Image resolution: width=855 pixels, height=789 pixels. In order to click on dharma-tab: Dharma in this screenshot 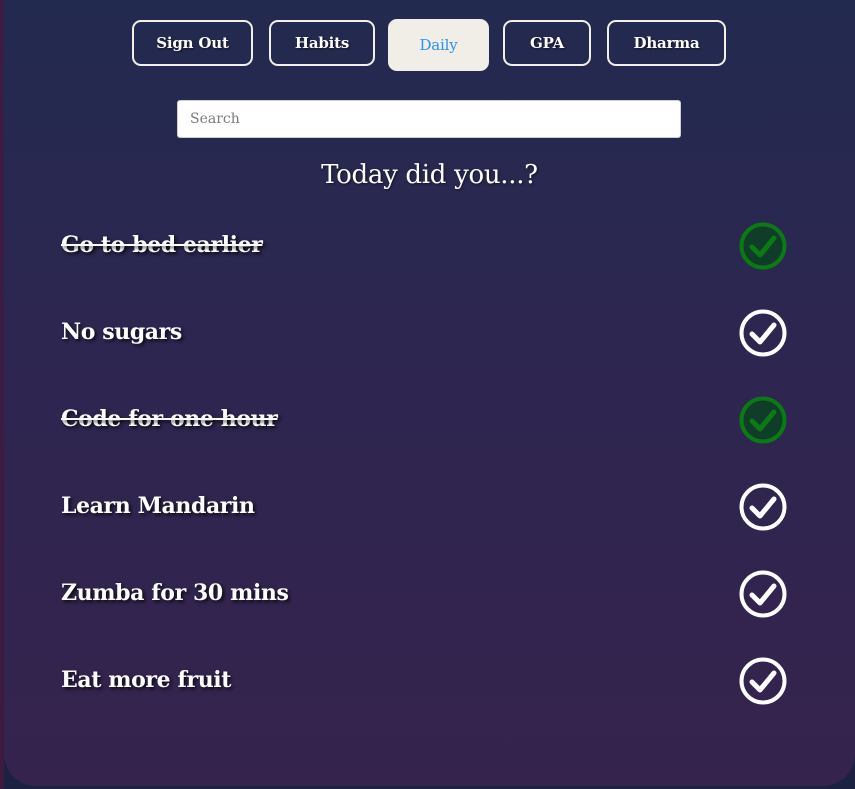, I will do `click(666, 43)`.